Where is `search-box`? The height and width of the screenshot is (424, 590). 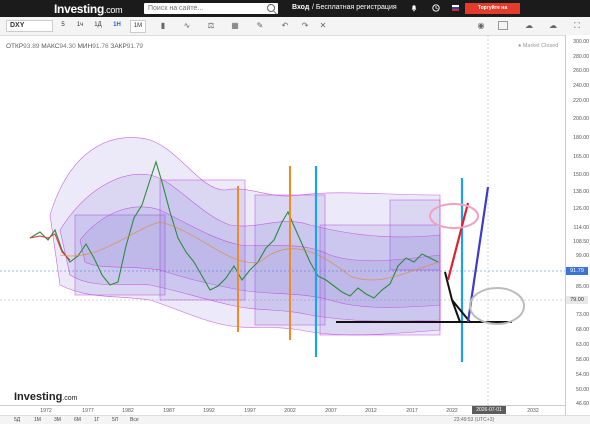
search-box is located at coordinates (211, 8).